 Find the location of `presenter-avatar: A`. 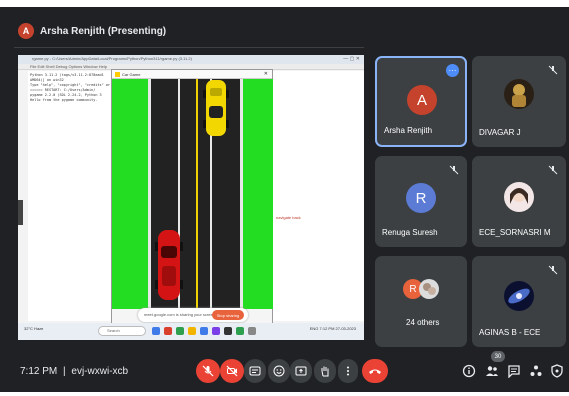

presenter-avatar: A is located at coordinates (26, 31).